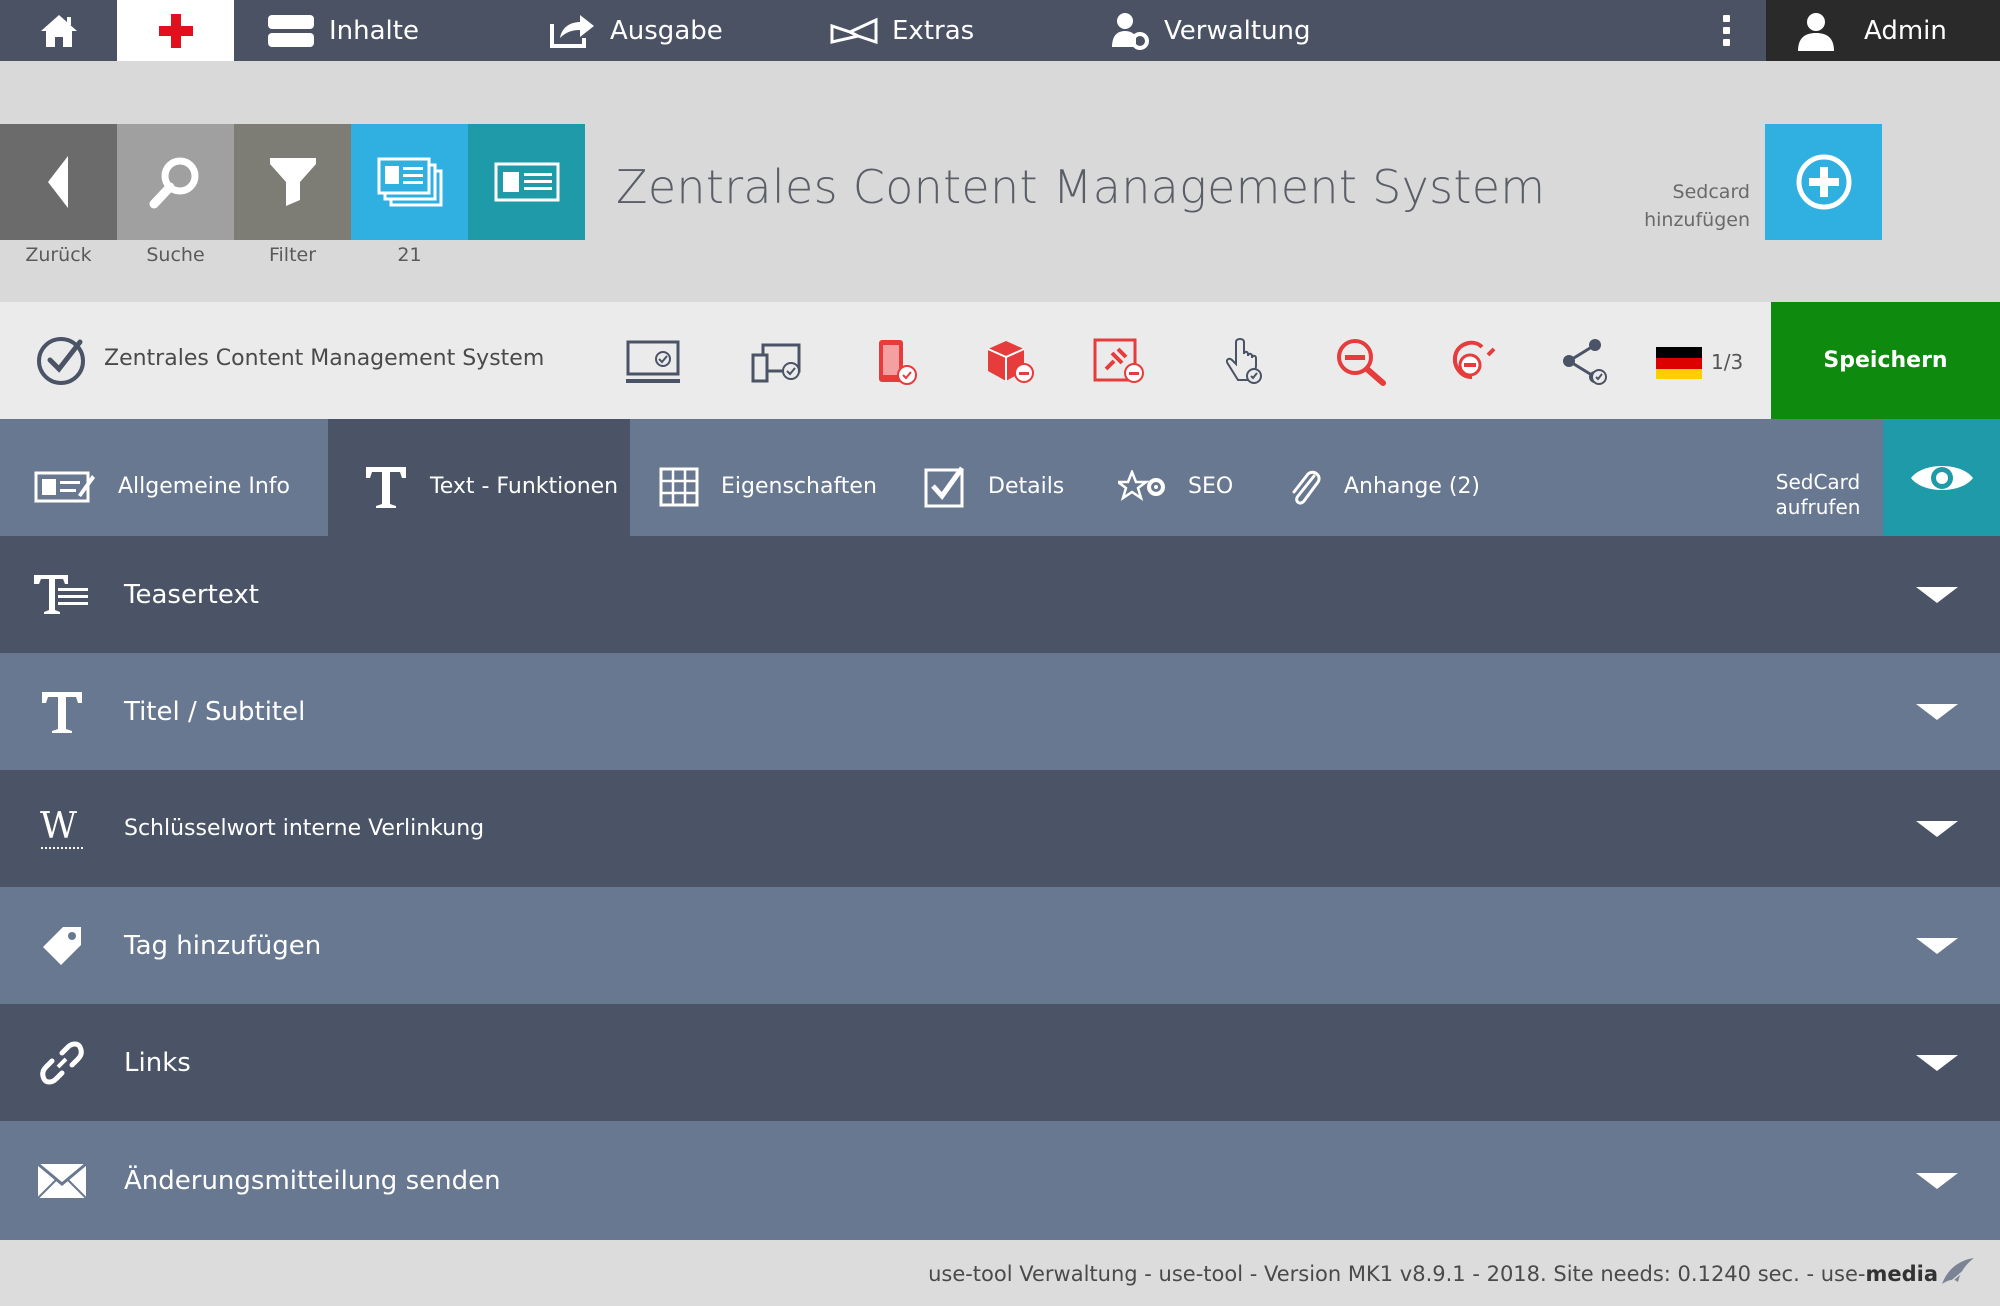  I want to click on tab-seo: SEO, so click(1175, 477).